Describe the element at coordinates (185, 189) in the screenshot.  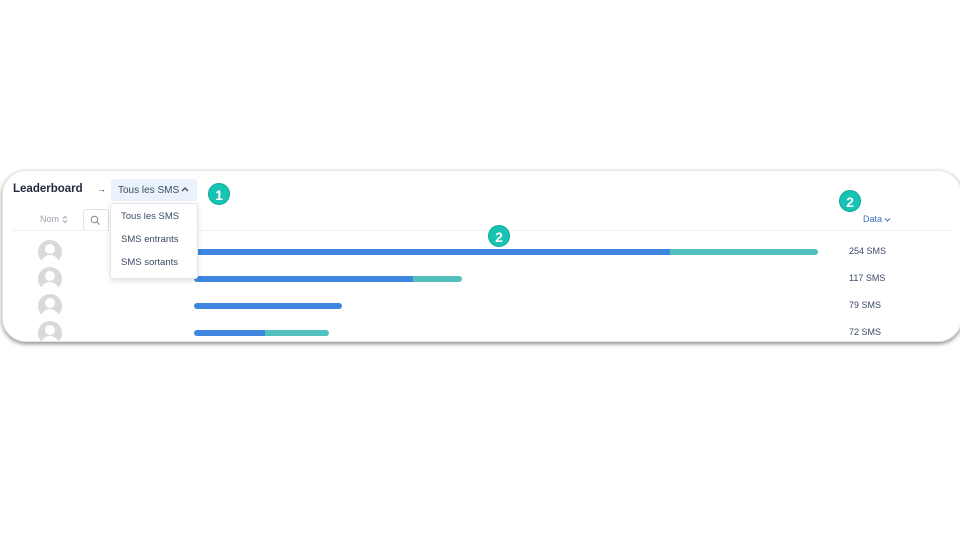
I see `chevron-up-icon` at that location.